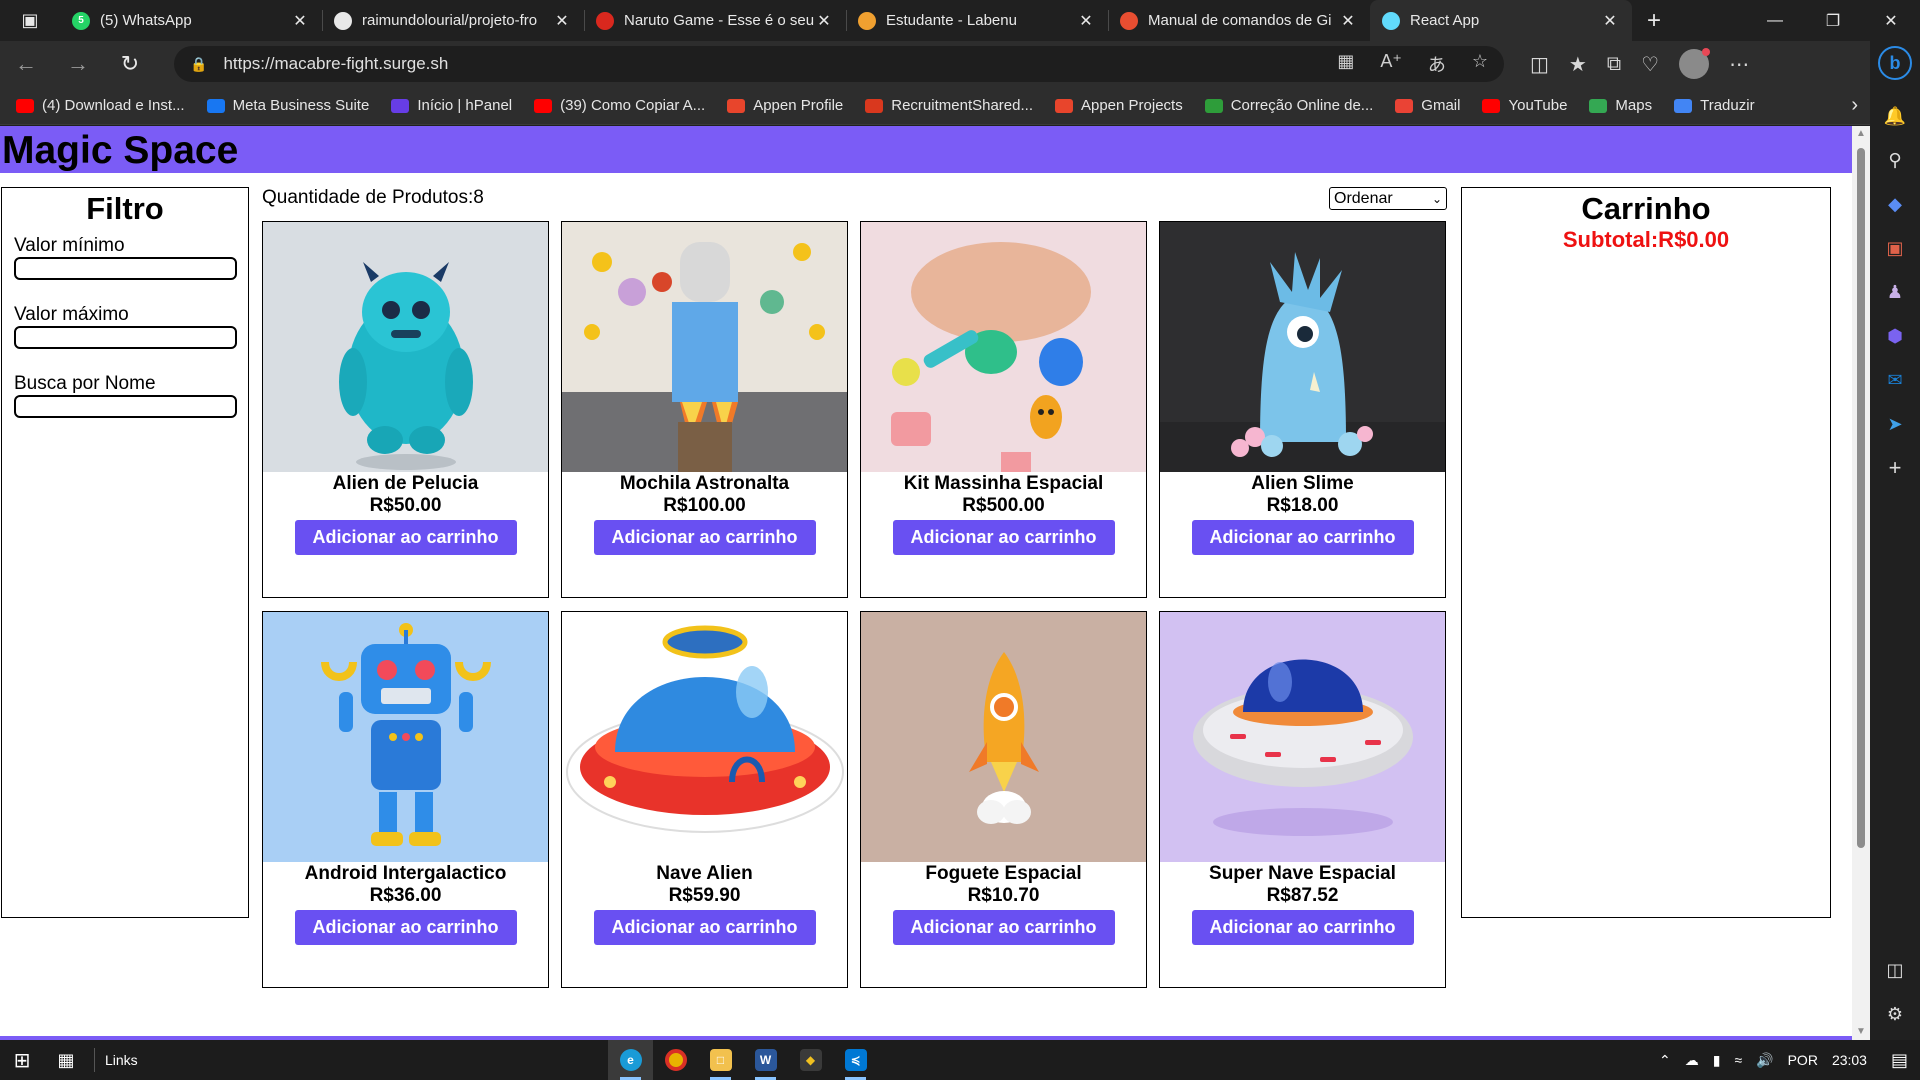 This screenshot has height=1080, width=1920. I want to click on lock-icon: 🔒, so click(198, 64).